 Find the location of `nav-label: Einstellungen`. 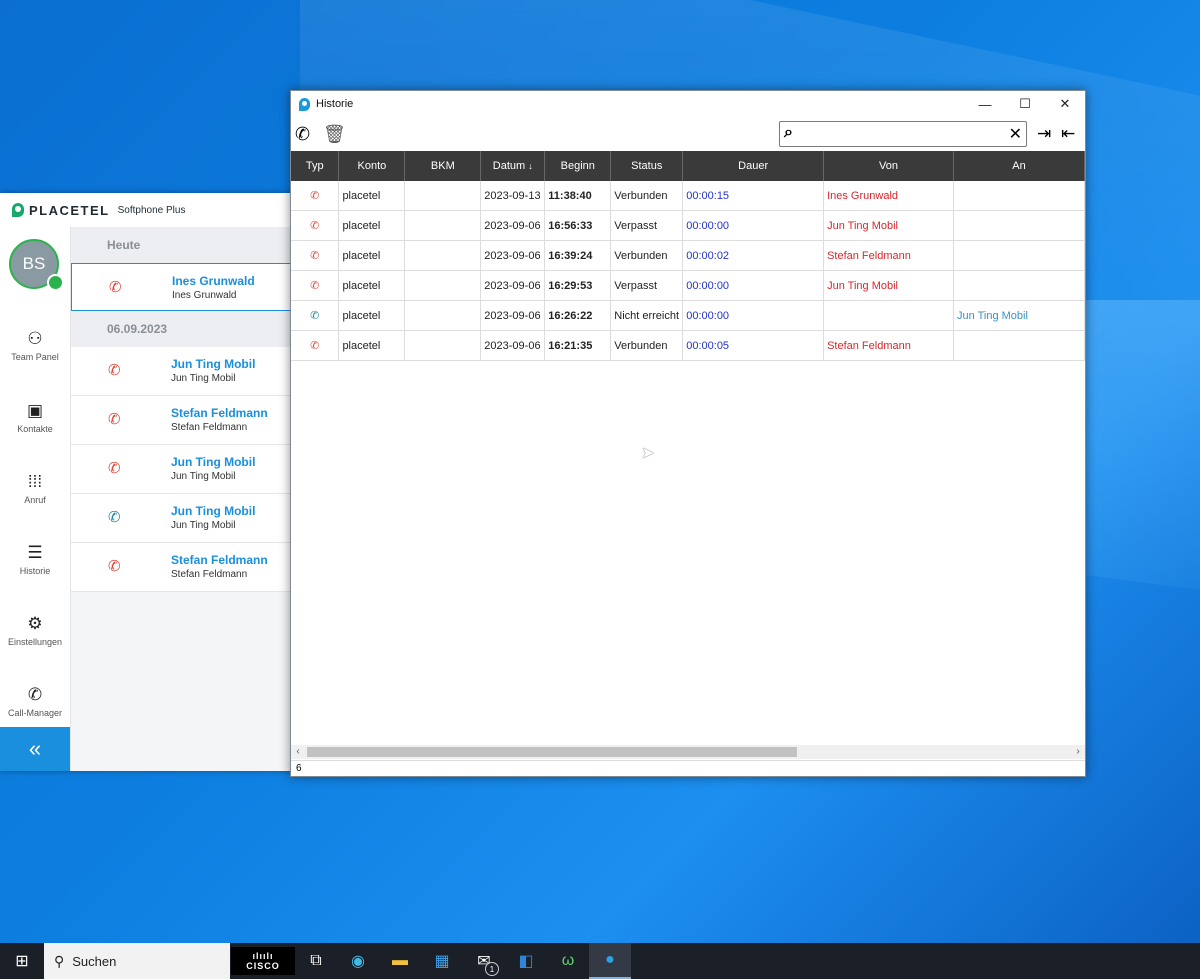

nav-label: Einstellungen is located at coordinates (35, 641).